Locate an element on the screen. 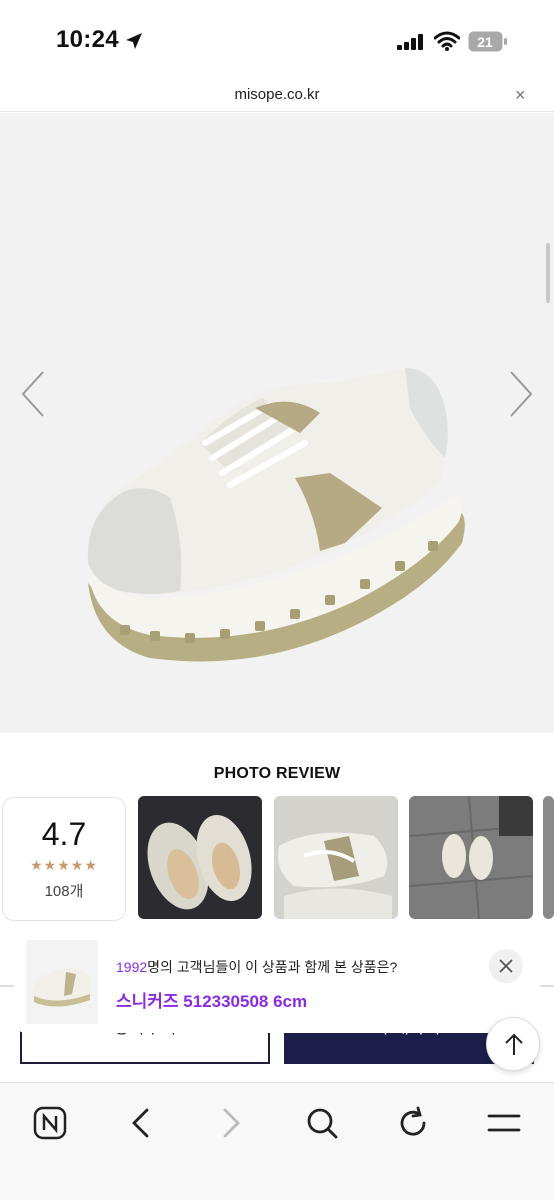  location-arrow-icon is located at coordinates (134, 41).